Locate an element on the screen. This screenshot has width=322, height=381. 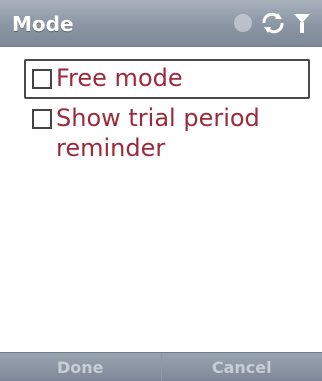
softkey-bar: Done Cancel is located at coordinates (161, 366).